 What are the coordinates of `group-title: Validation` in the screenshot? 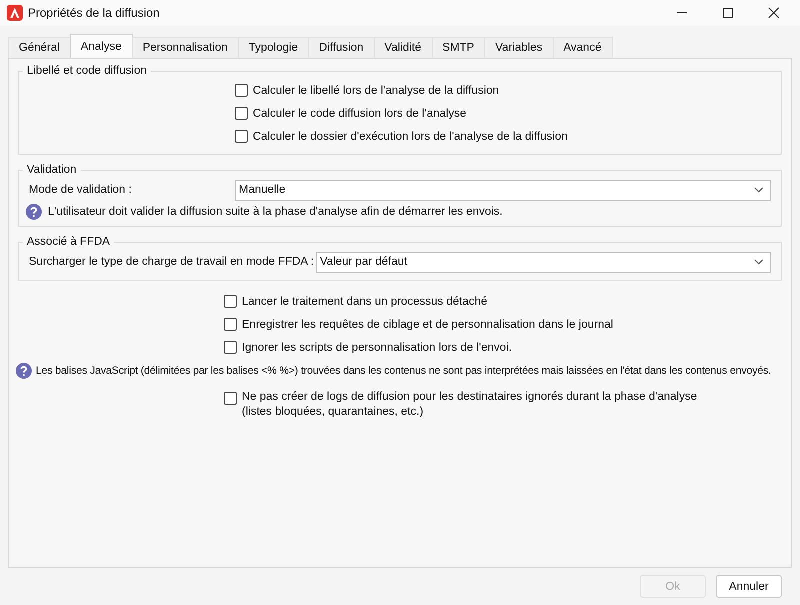 It's located at (52, 170).